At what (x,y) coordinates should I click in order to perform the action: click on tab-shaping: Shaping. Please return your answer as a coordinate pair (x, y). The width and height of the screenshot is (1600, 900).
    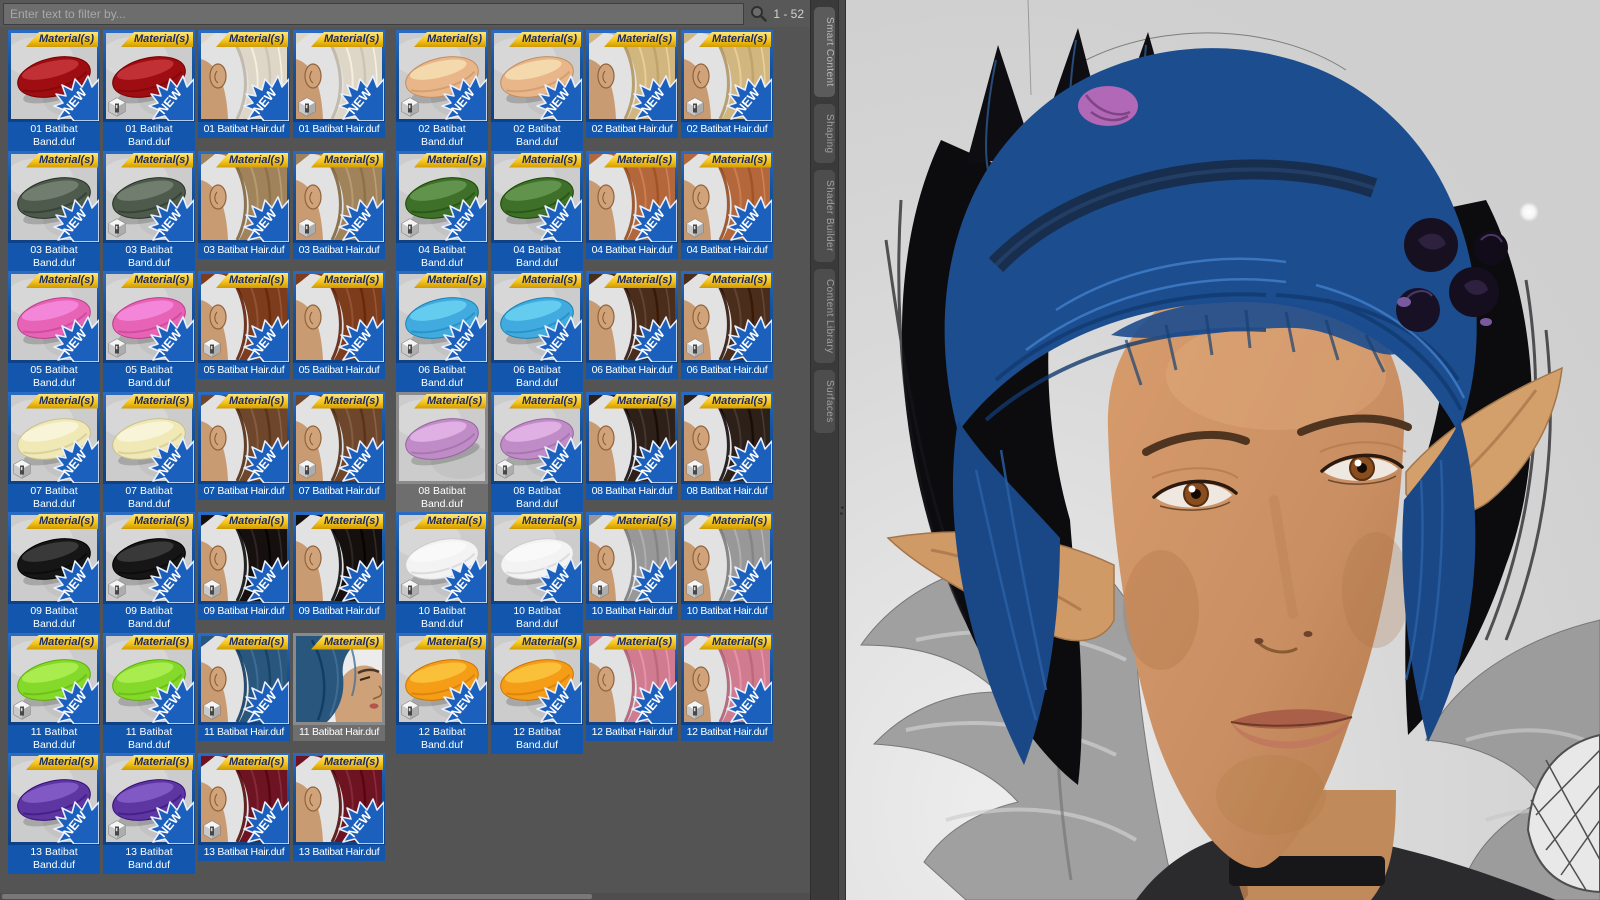
    Looking at the image, I should click on (824, 133).